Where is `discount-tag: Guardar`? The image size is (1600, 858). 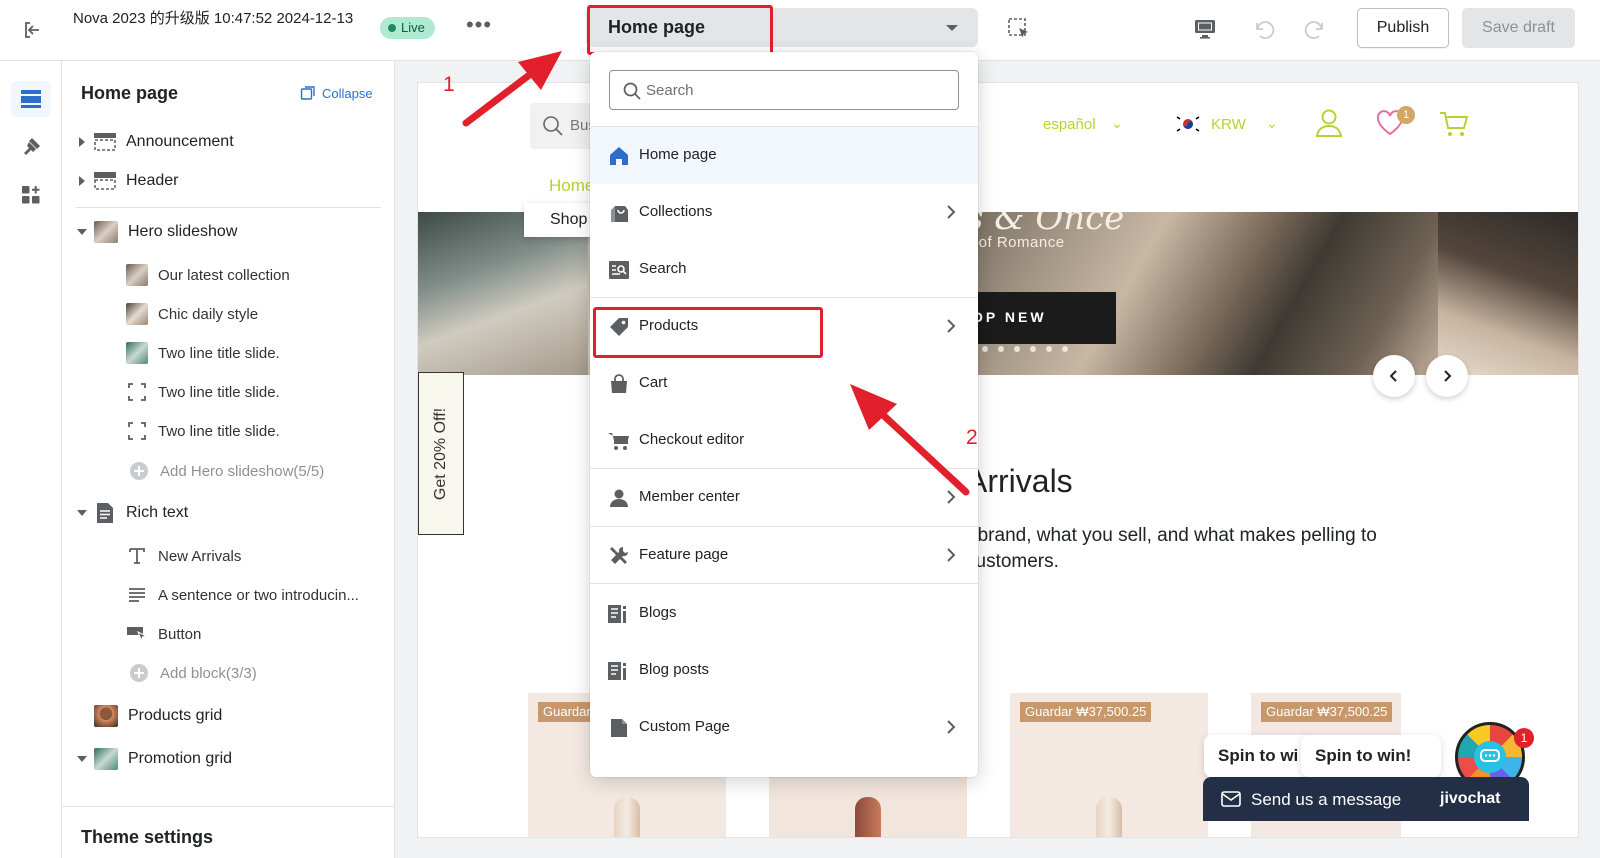 discount-tag: Guardar is located at coordinates (567, 712).